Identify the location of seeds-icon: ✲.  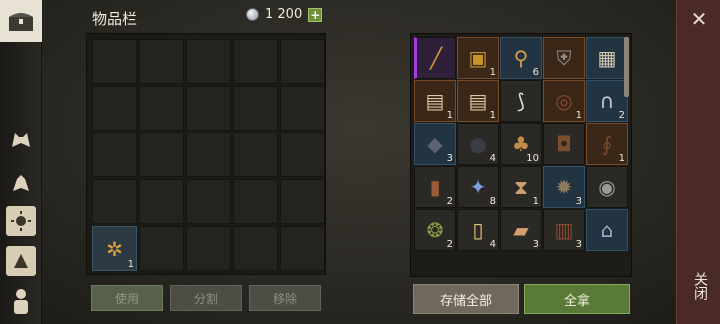
(114, 248).